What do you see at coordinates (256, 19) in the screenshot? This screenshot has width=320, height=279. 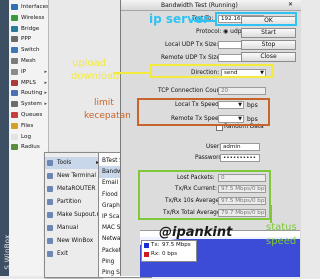 I see `ip-server-highlight` at bounding box center [256, 19].